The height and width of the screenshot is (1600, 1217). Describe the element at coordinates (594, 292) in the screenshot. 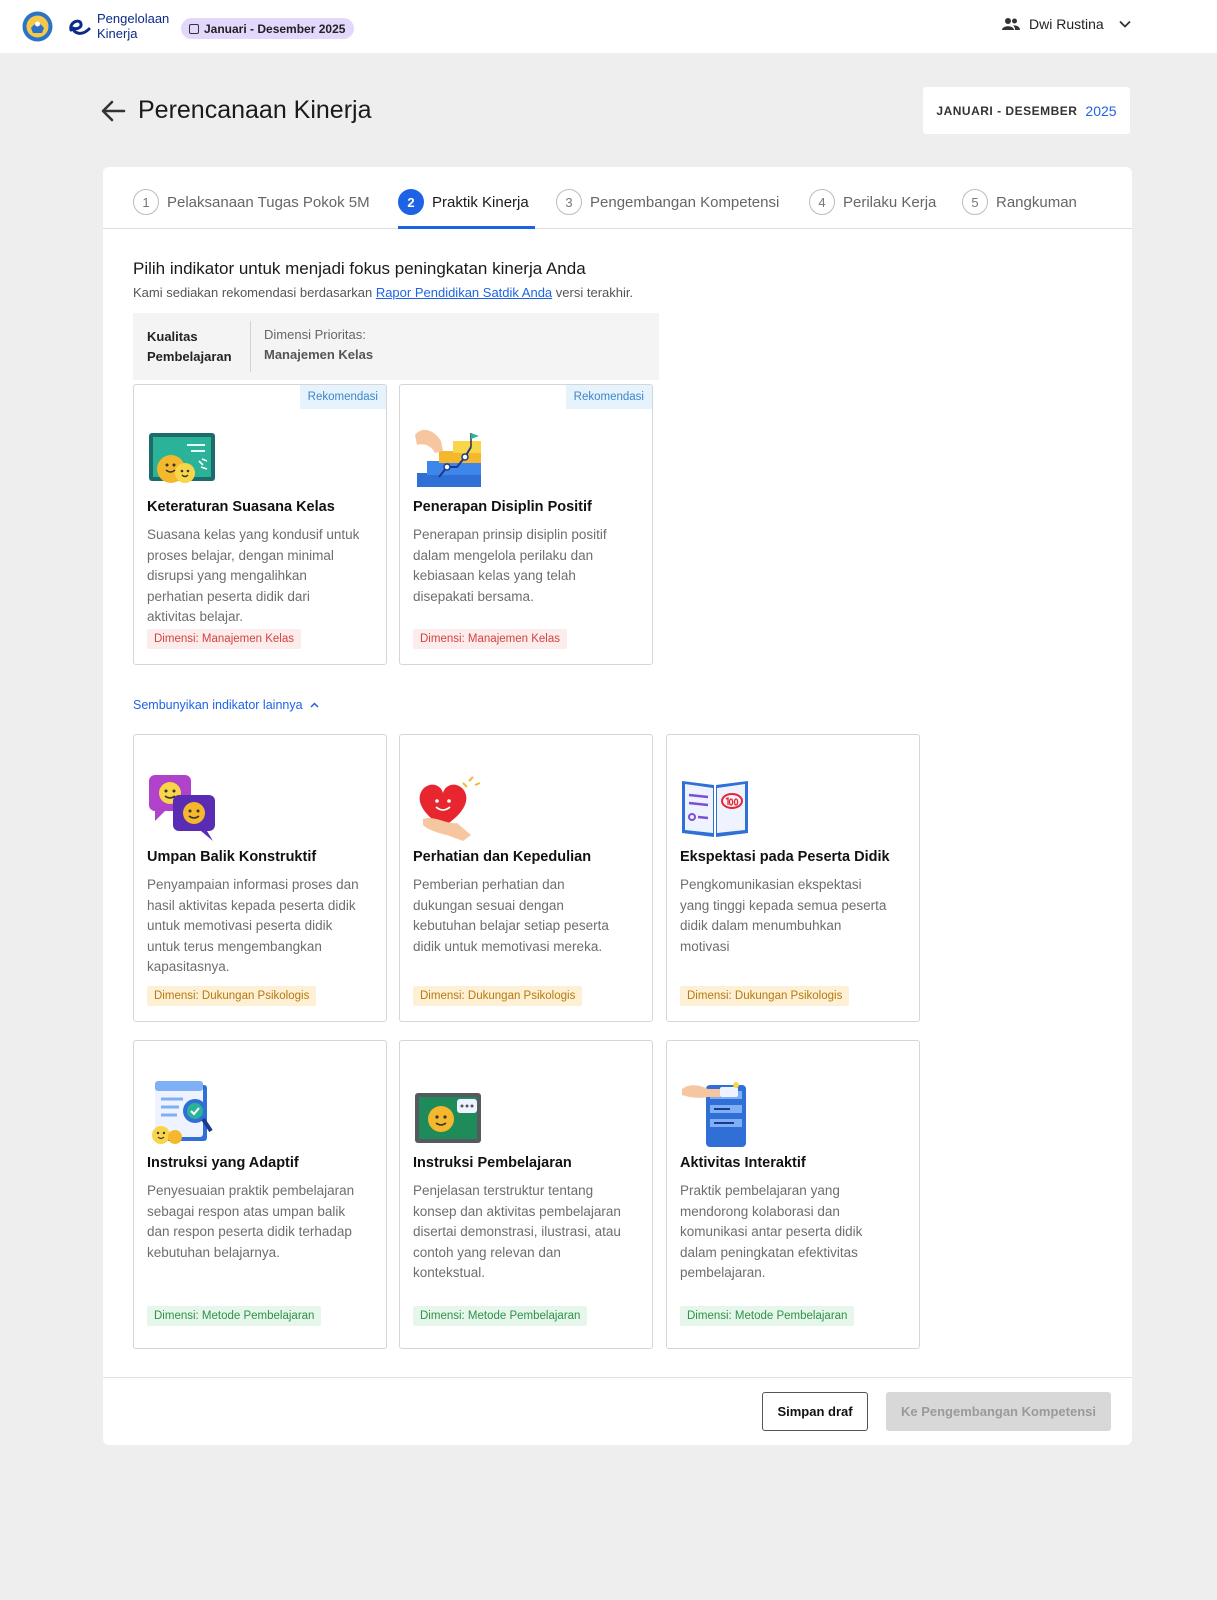

I see `subtitle-text-end: versi terakhir.` at that location.